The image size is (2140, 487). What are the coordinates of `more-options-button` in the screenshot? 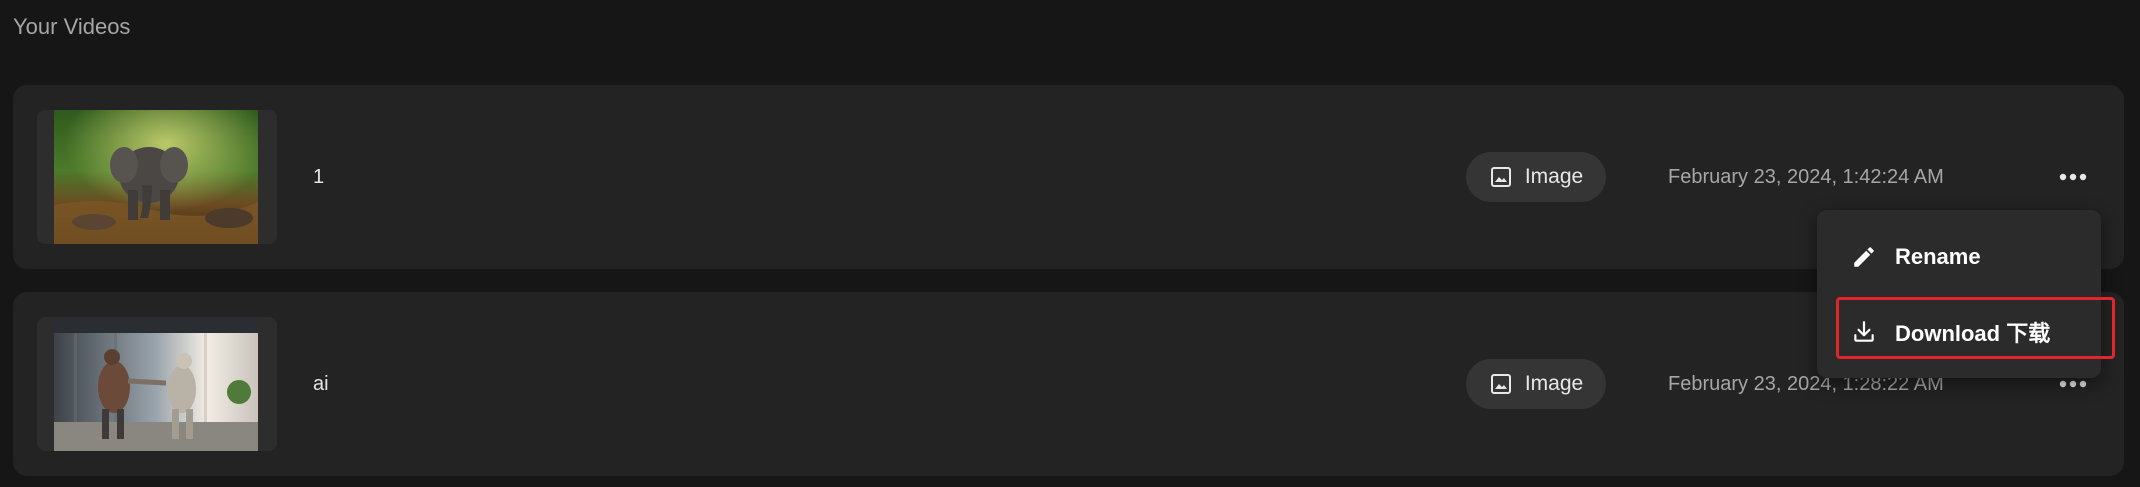 It's located at (2073, 177).